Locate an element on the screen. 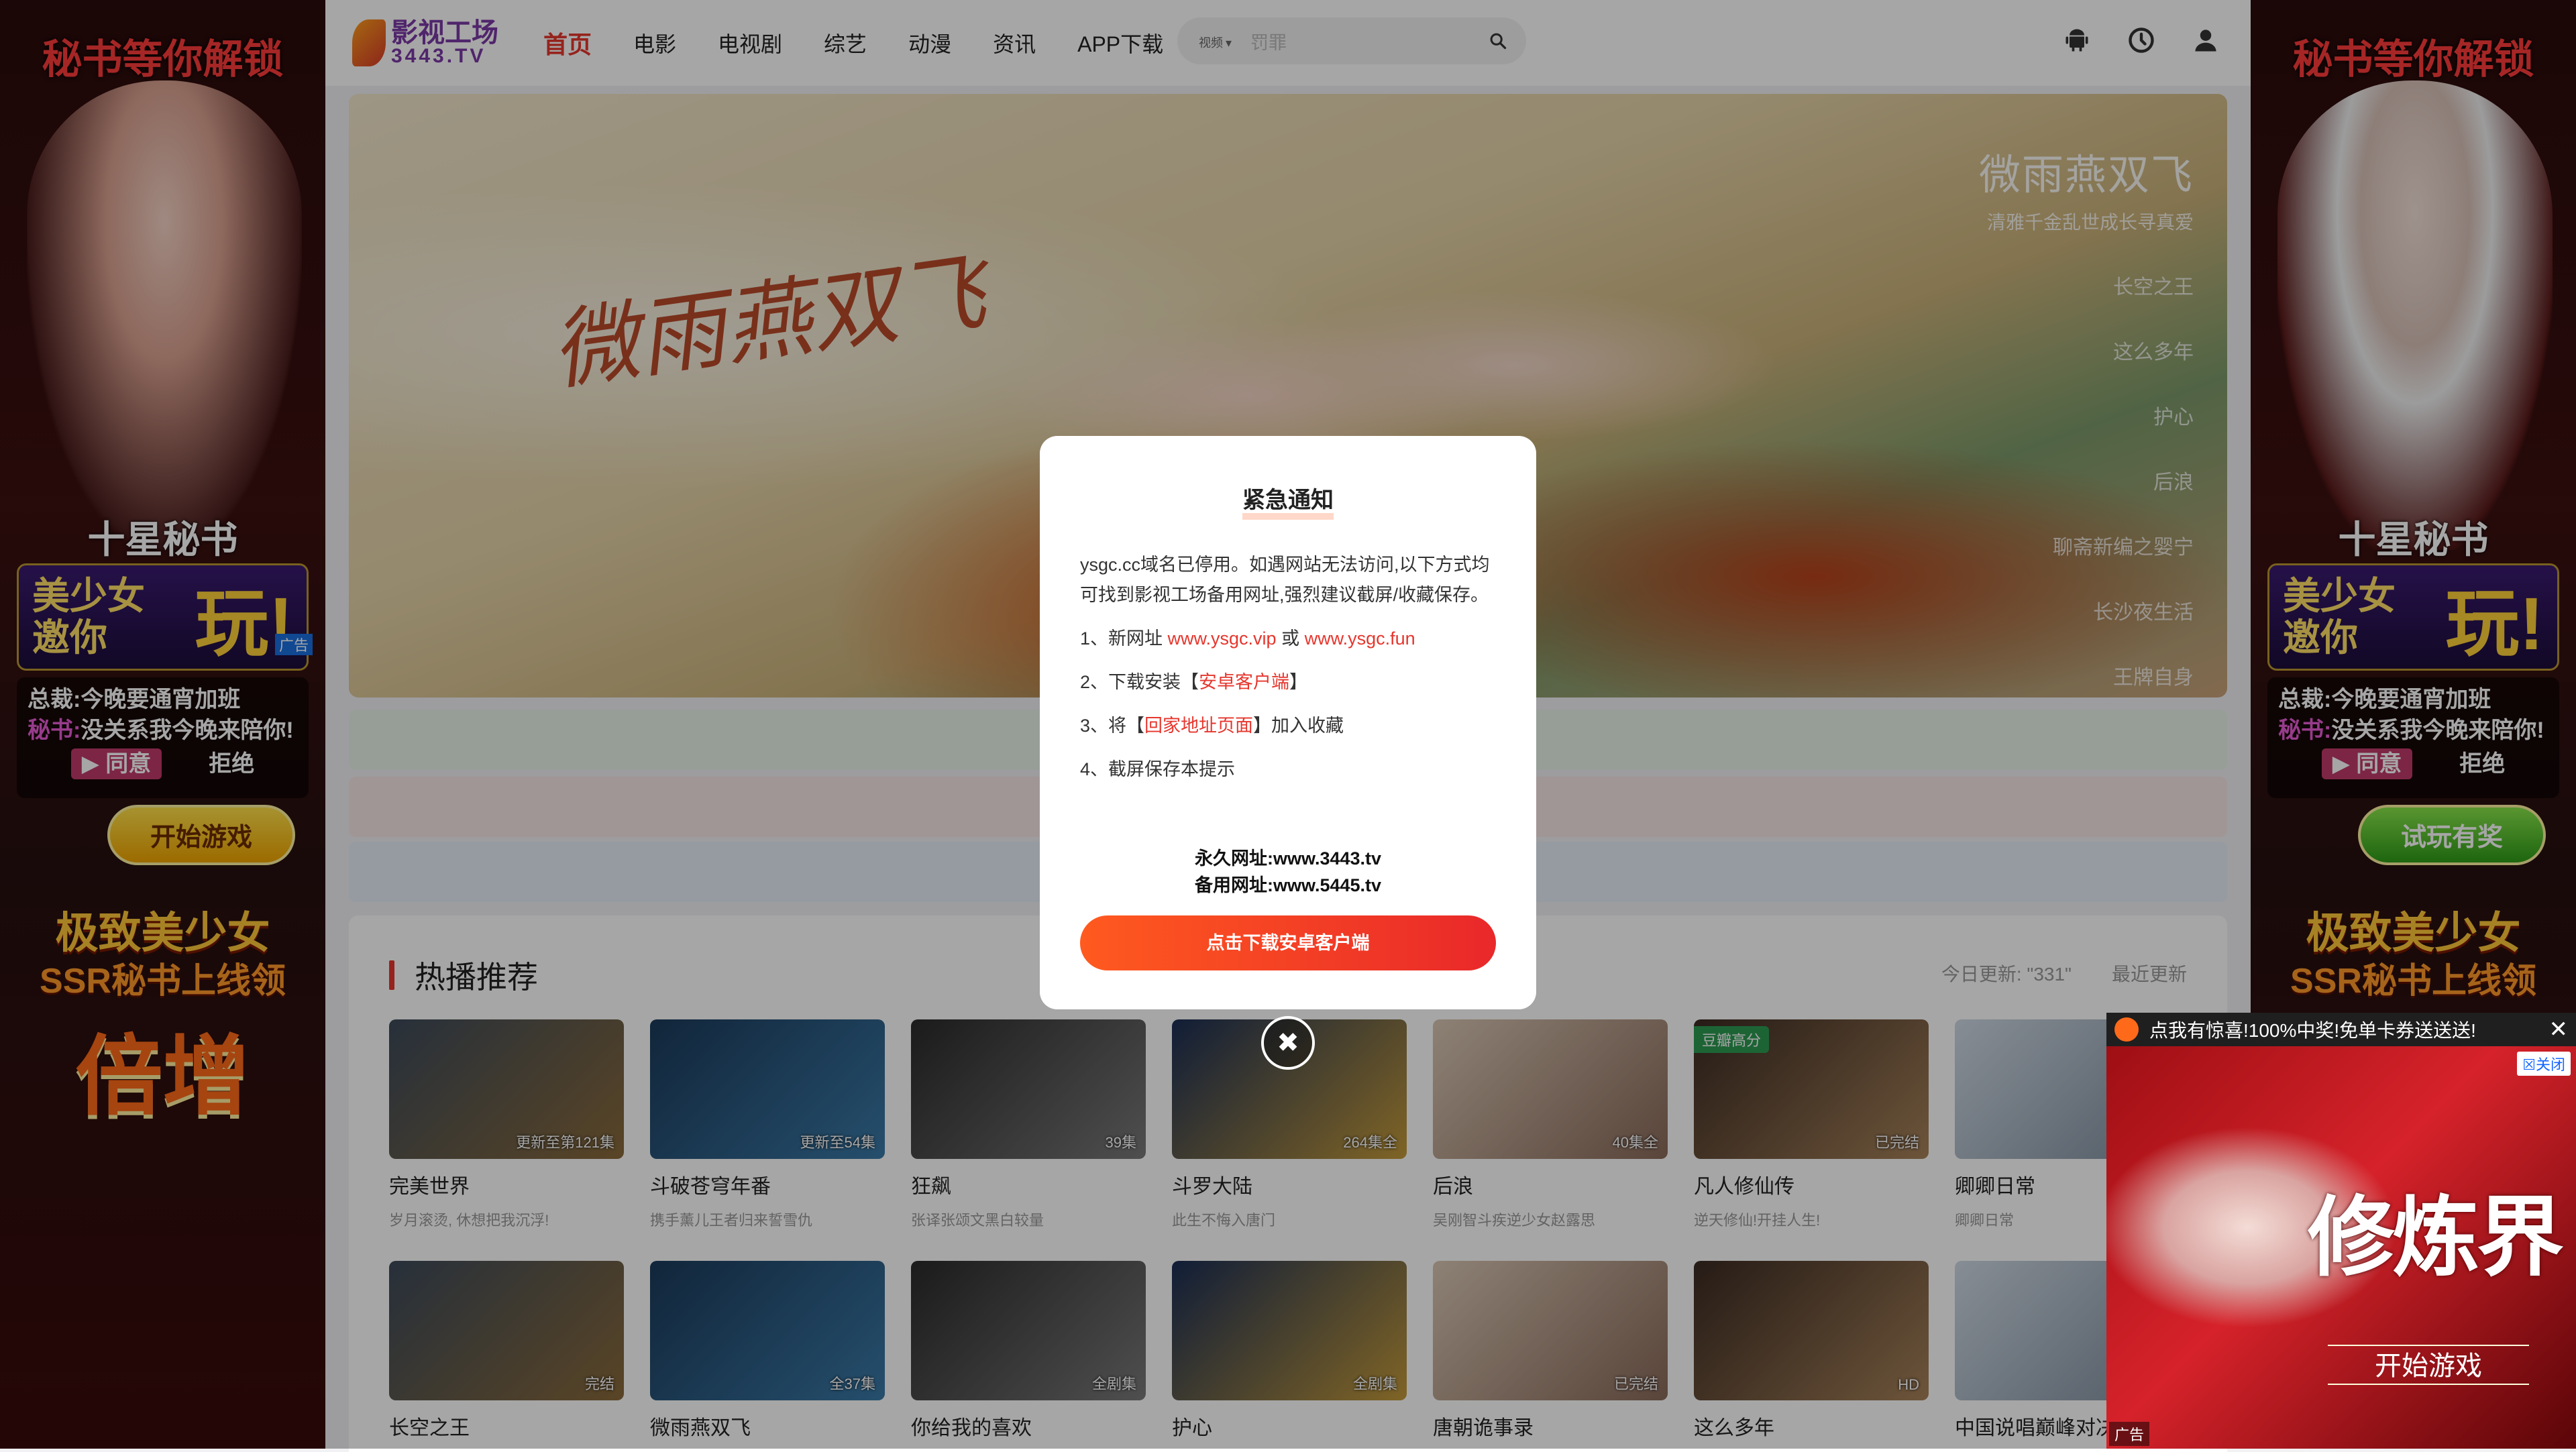  new-url-link-1: www.ysgc.vip is located at coordinates (1222, 638).